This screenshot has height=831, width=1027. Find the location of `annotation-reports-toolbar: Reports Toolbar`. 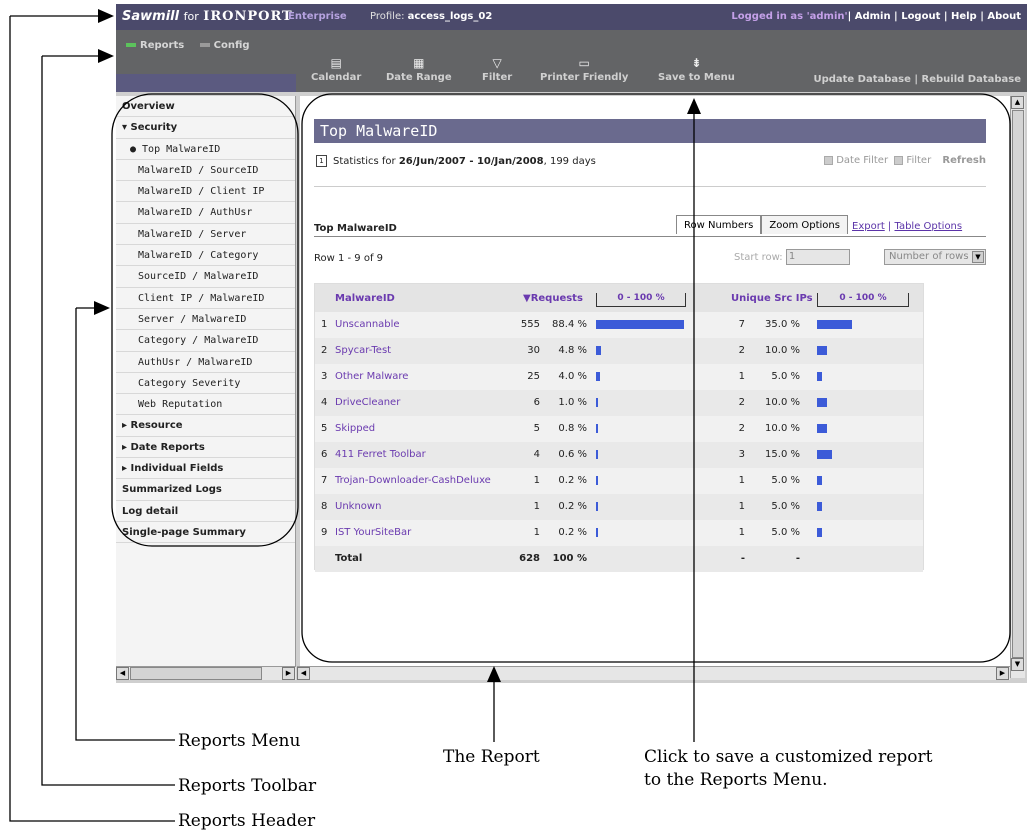

annotation-reports-toolbar: Reports Toolbar is located at coordinates (247, 786).